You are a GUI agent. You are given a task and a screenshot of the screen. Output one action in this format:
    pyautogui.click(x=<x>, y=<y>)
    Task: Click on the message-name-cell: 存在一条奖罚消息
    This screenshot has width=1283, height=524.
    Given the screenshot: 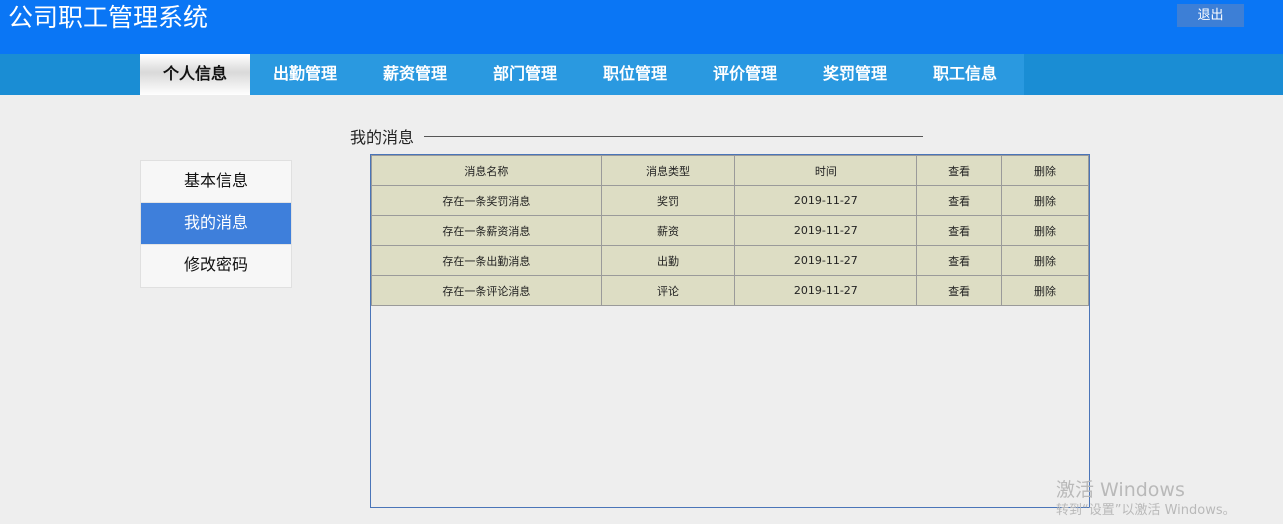 What is the action you would take?
    pyautogui.click(x=486, y=200)
    